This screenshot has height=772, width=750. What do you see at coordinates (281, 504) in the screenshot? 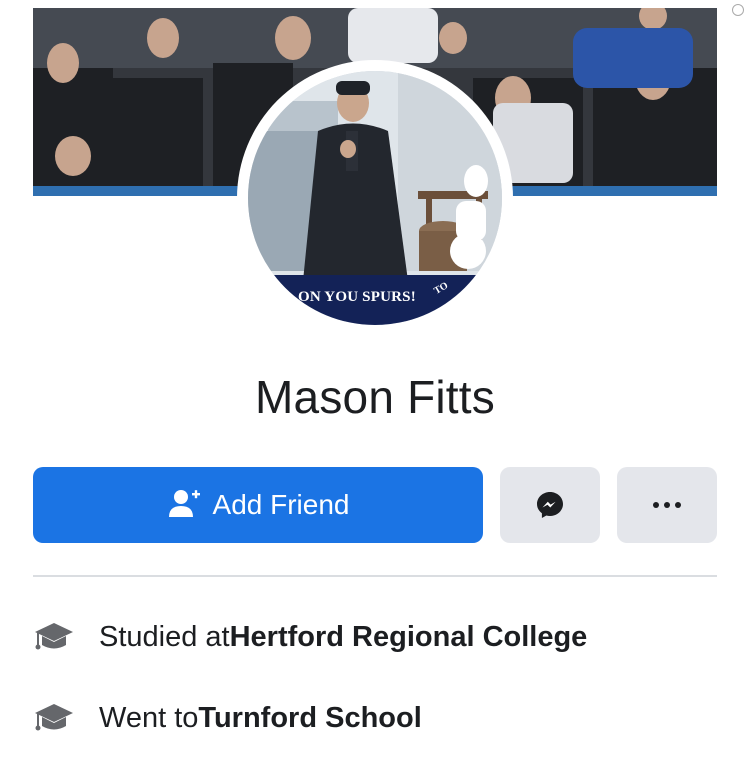
I see `add-friend-label: Add Friend` at bounding box center [281, 504].